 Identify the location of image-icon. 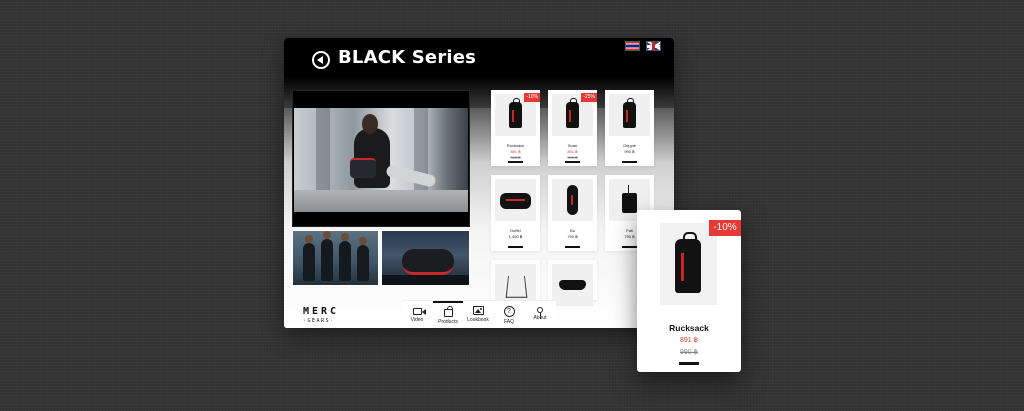
(478, 310).